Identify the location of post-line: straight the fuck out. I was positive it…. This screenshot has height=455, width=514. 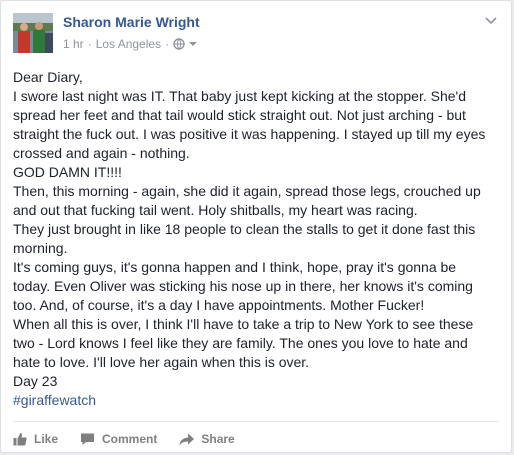
(249, 134).